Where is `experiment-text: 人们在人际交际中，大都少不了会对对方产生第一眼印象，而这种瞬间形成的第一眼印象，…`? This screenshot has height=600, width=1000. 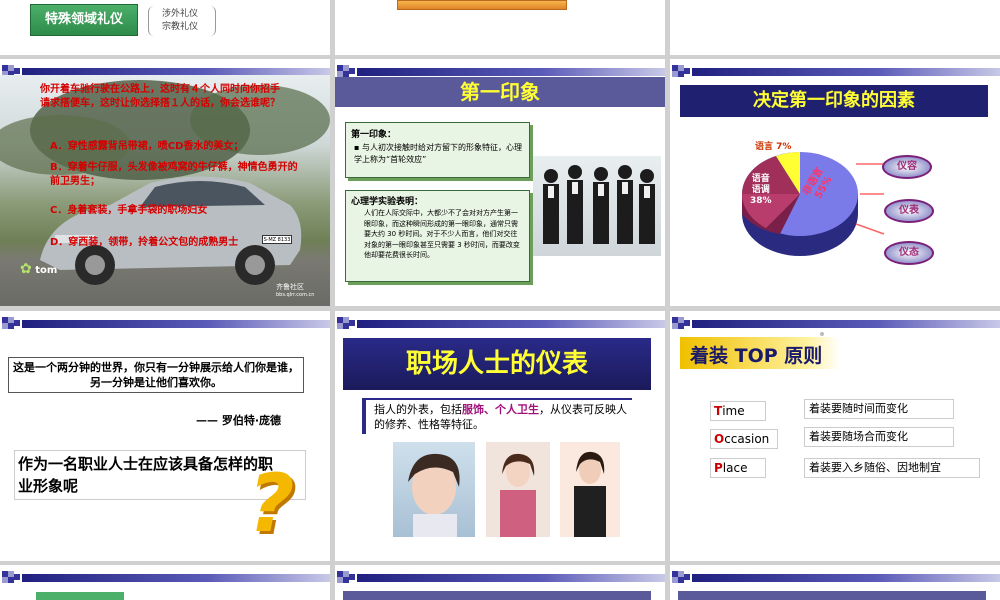
experiment-text: 人们在人际交际中，大都少不了会对对方产生第一眼印象，而这种瞬间形成的第一眼印象，… is located at coordinates (442, 234).